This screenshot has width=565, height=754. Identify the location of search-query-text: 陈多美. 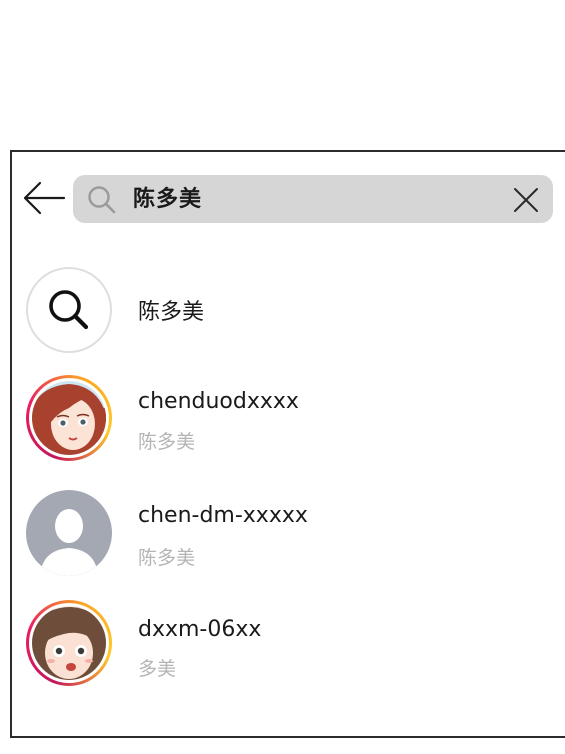
(168, 199).